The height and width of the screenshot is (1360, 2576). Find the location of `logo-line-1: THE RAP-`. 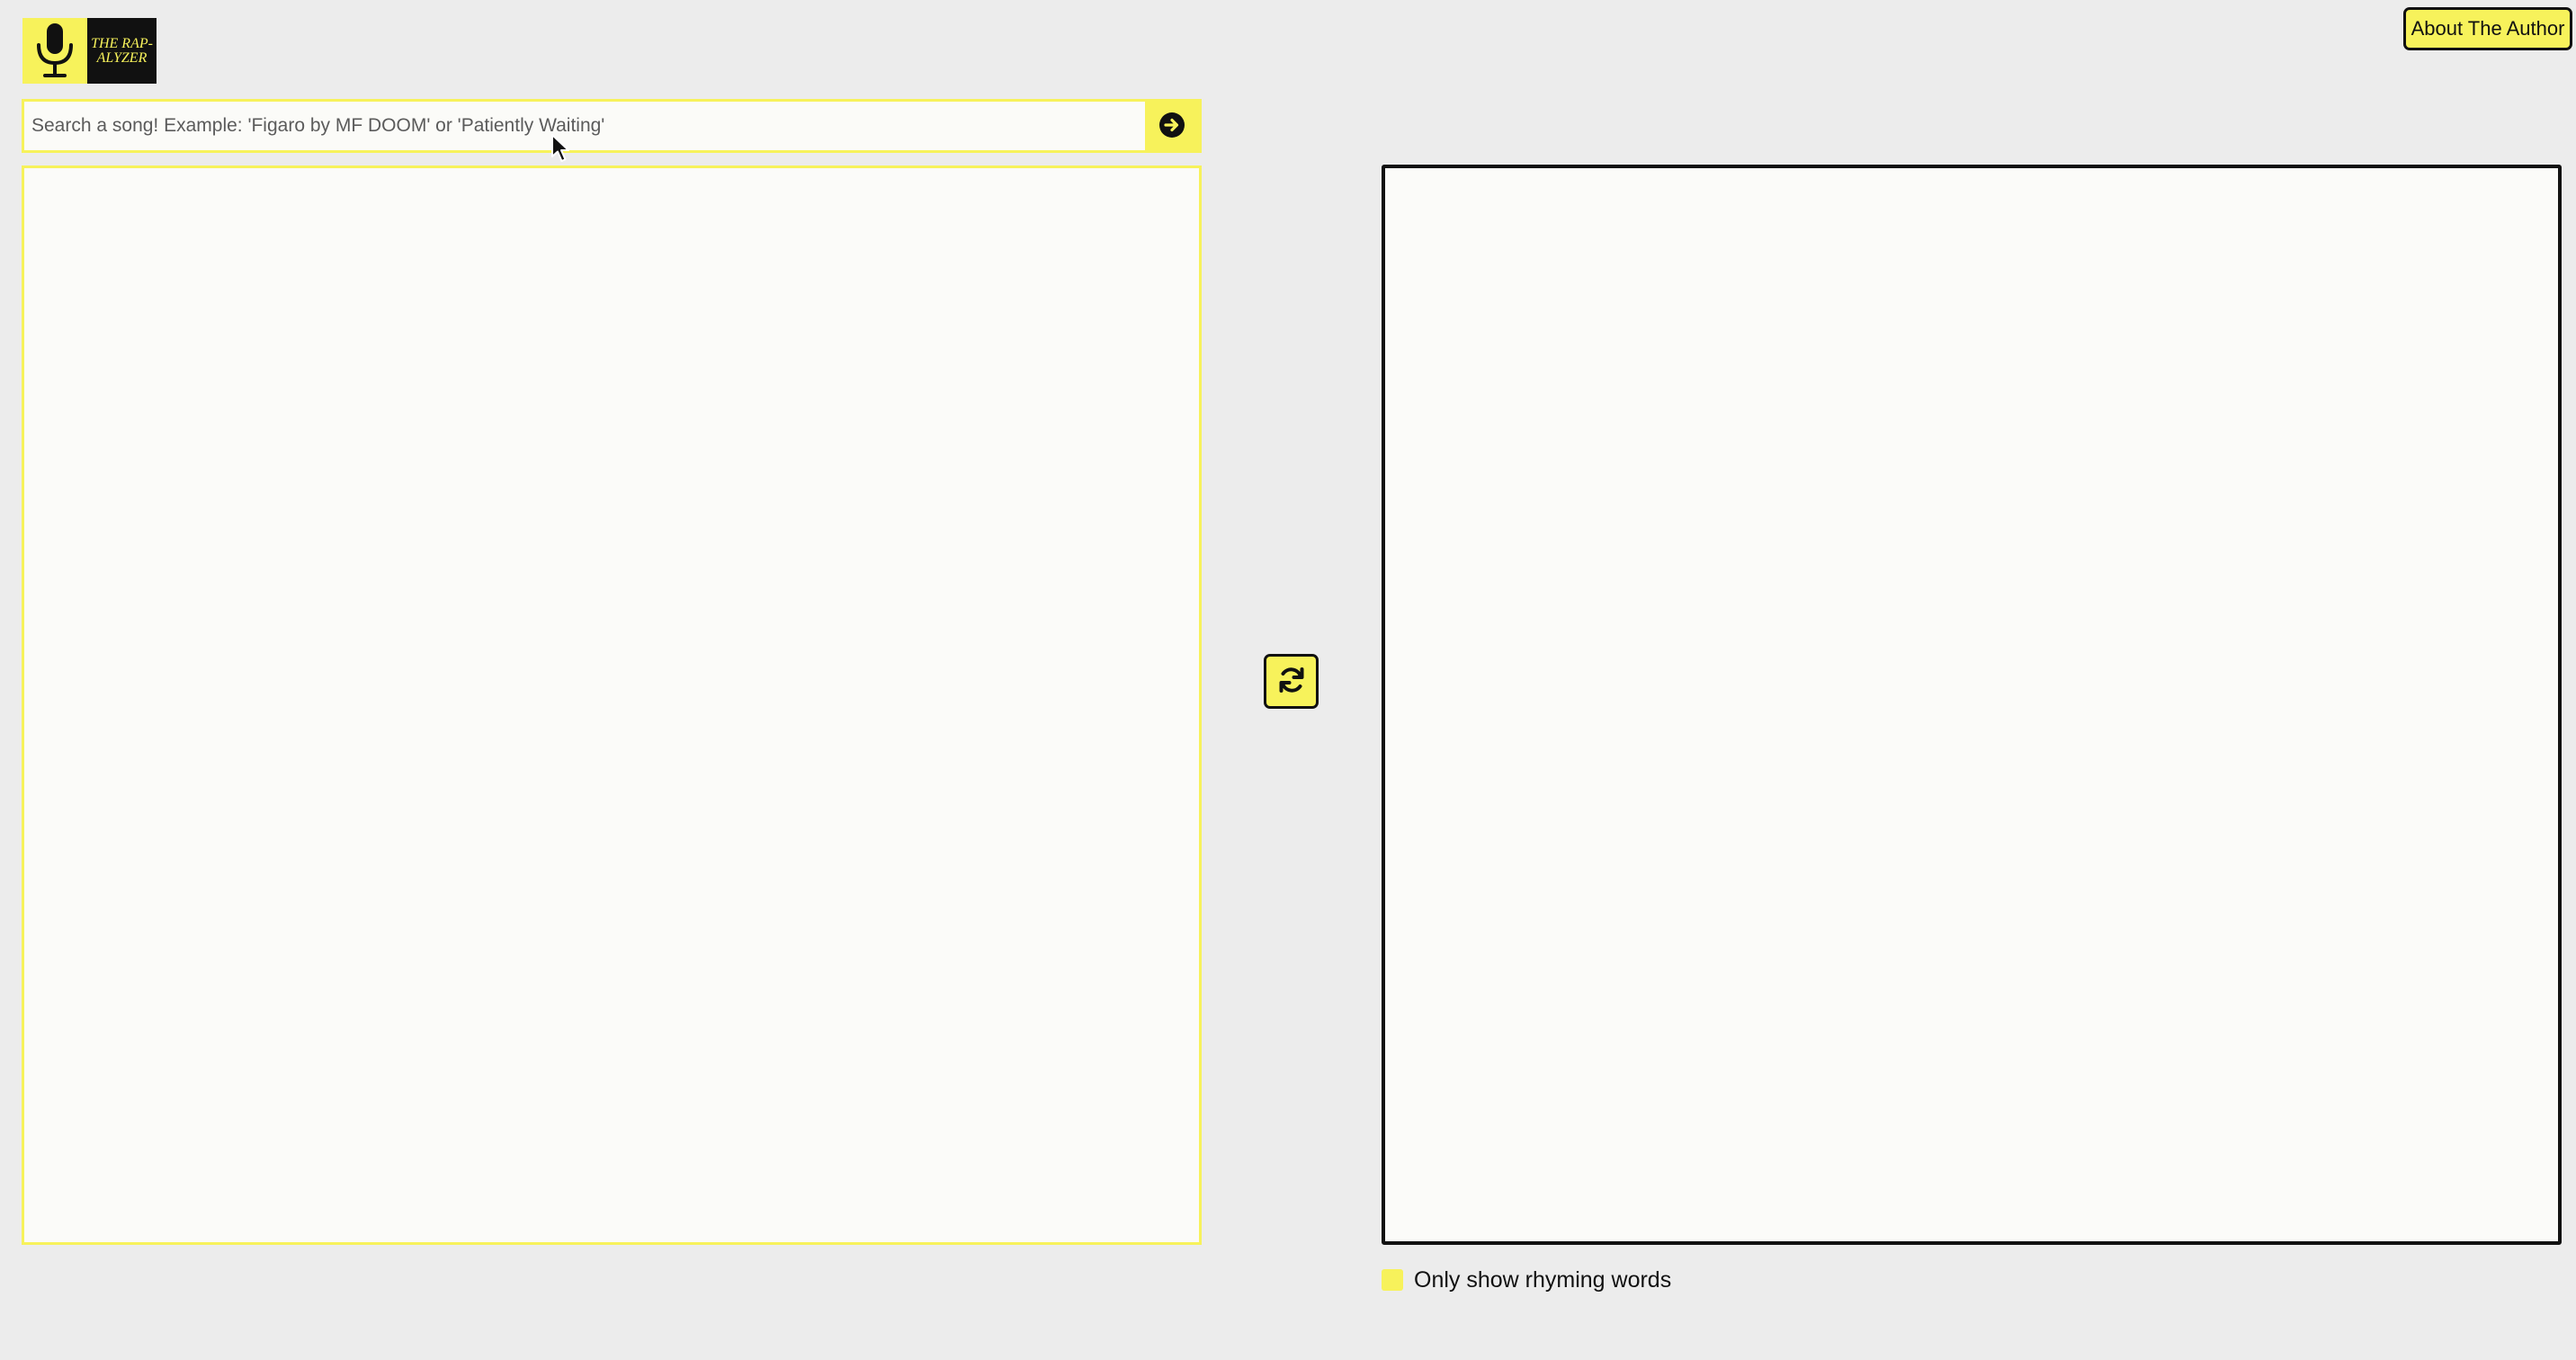

logo-line-1: THE RAP- is located at coordinates (122, 43).